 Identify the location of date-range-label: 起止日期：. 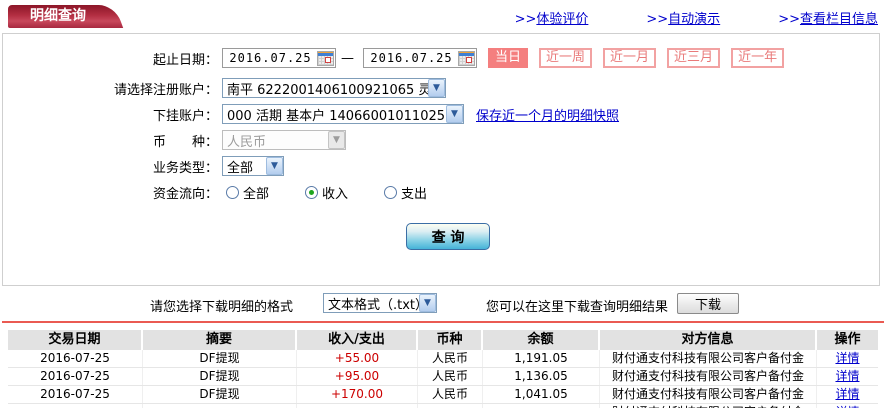
(185, 60).